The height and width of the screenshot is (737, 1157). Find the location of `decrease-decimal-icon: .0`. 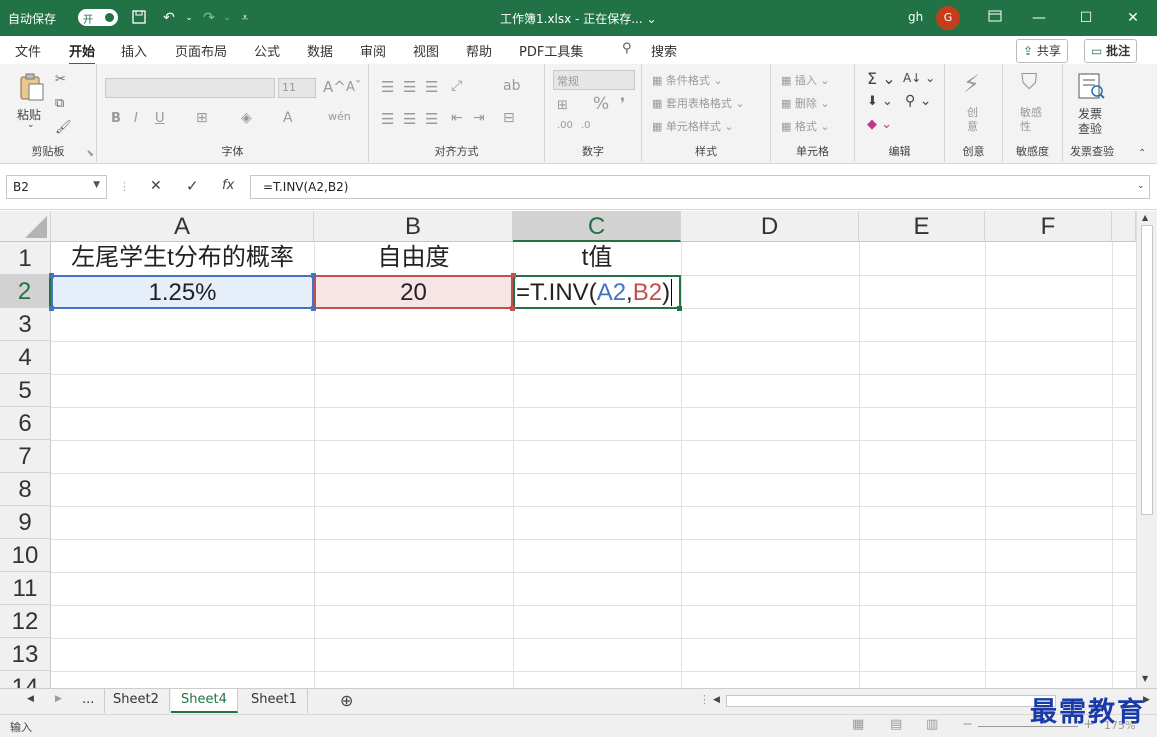

decrease-decimal-icon: .0 is located at coordinates (586, 125).